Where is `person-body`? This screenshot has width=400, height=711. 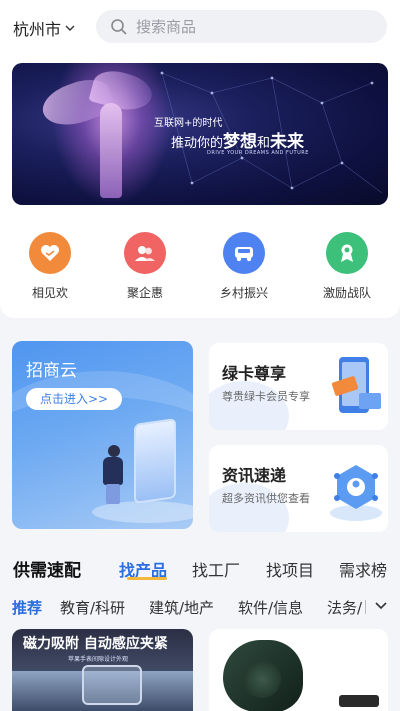
person-body is located at coordinates (113, 471).